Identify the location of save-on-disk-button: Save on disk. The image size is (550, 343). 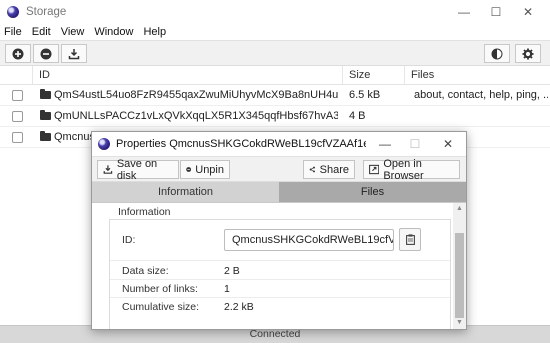
(138, 169).